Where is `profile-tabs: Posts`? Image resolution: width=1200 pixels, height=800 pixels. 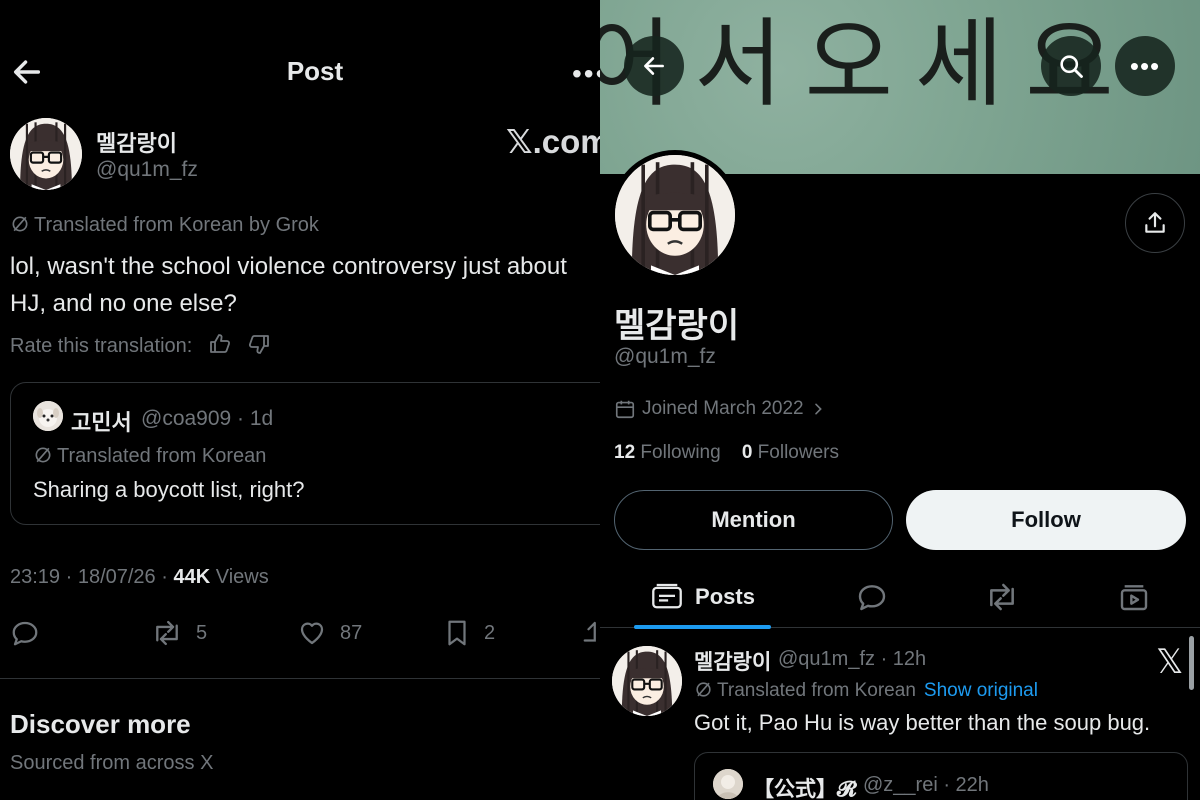 profile-tabs: Posts is located at coordinates (900, 597).